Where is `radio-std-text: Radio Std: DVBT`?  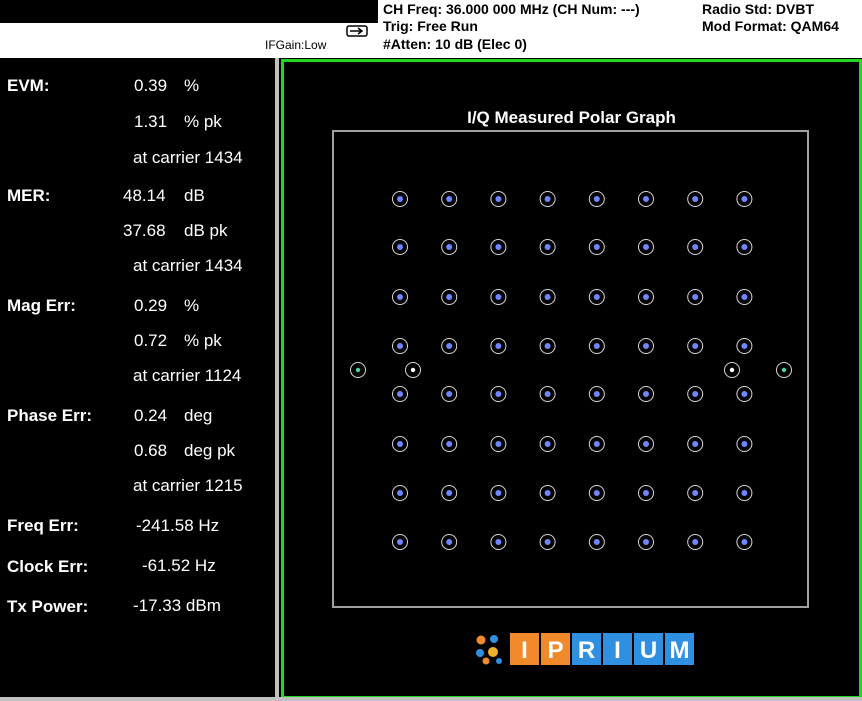
radio-std-text: Radio Std: DVBT is located at coordinates (758, 9).